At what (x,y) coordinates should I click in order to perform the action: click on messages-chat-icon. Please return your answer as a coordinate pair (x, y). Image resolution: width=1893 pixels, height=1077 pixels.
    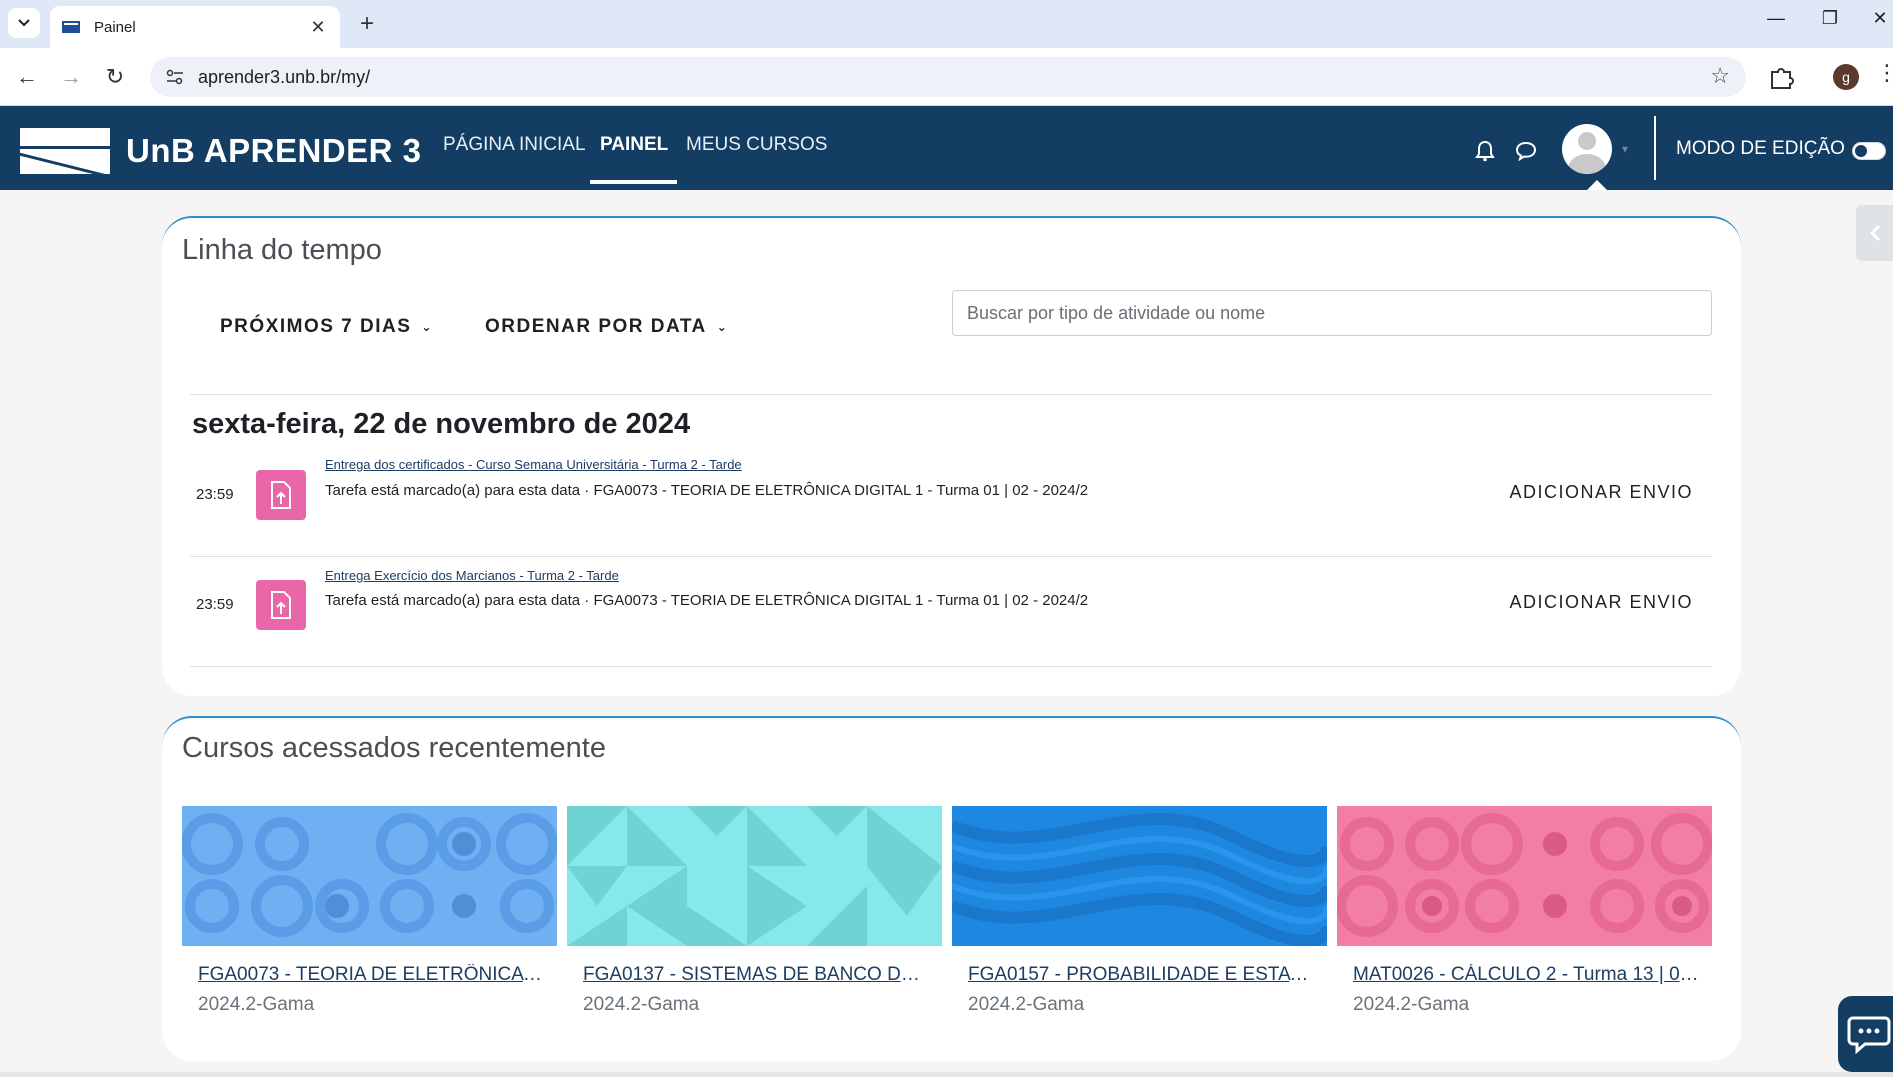
    Looking at the image, I should click on (1526, 151).